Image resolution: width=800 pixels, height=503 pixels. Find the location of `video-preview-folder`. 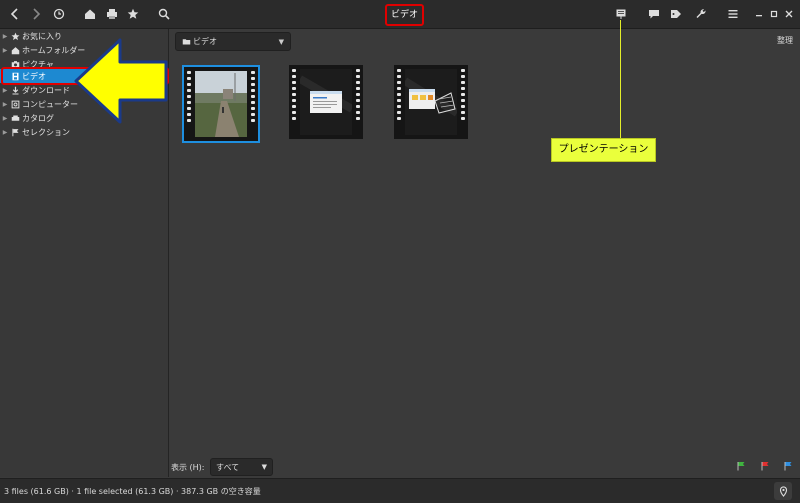

video-preview-folder is located at coordinates (431, 102).